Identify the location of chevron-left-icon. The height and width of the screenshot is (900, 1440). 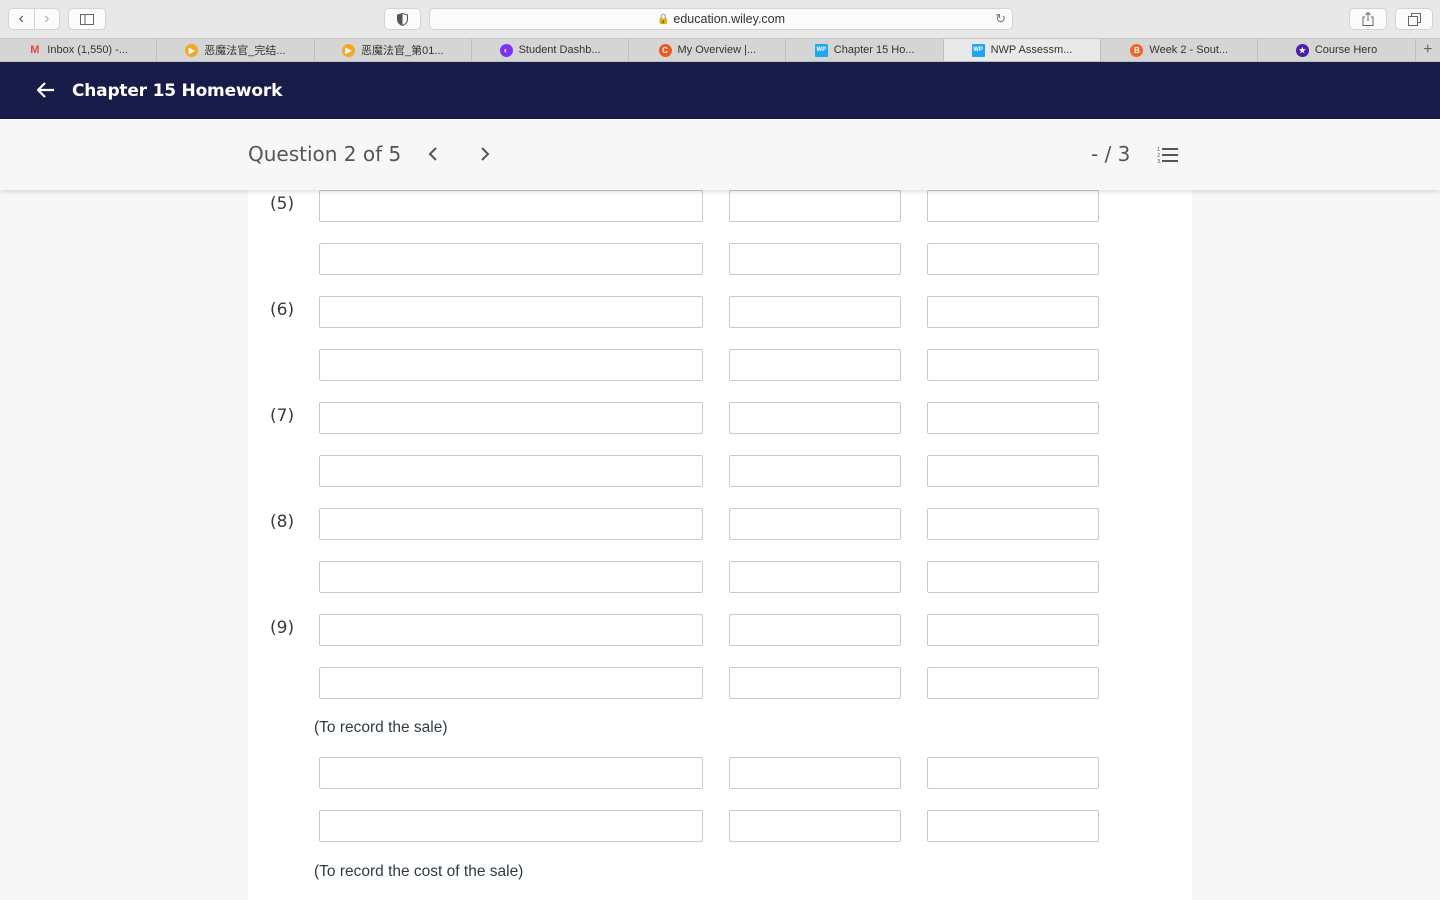
(432, 154).